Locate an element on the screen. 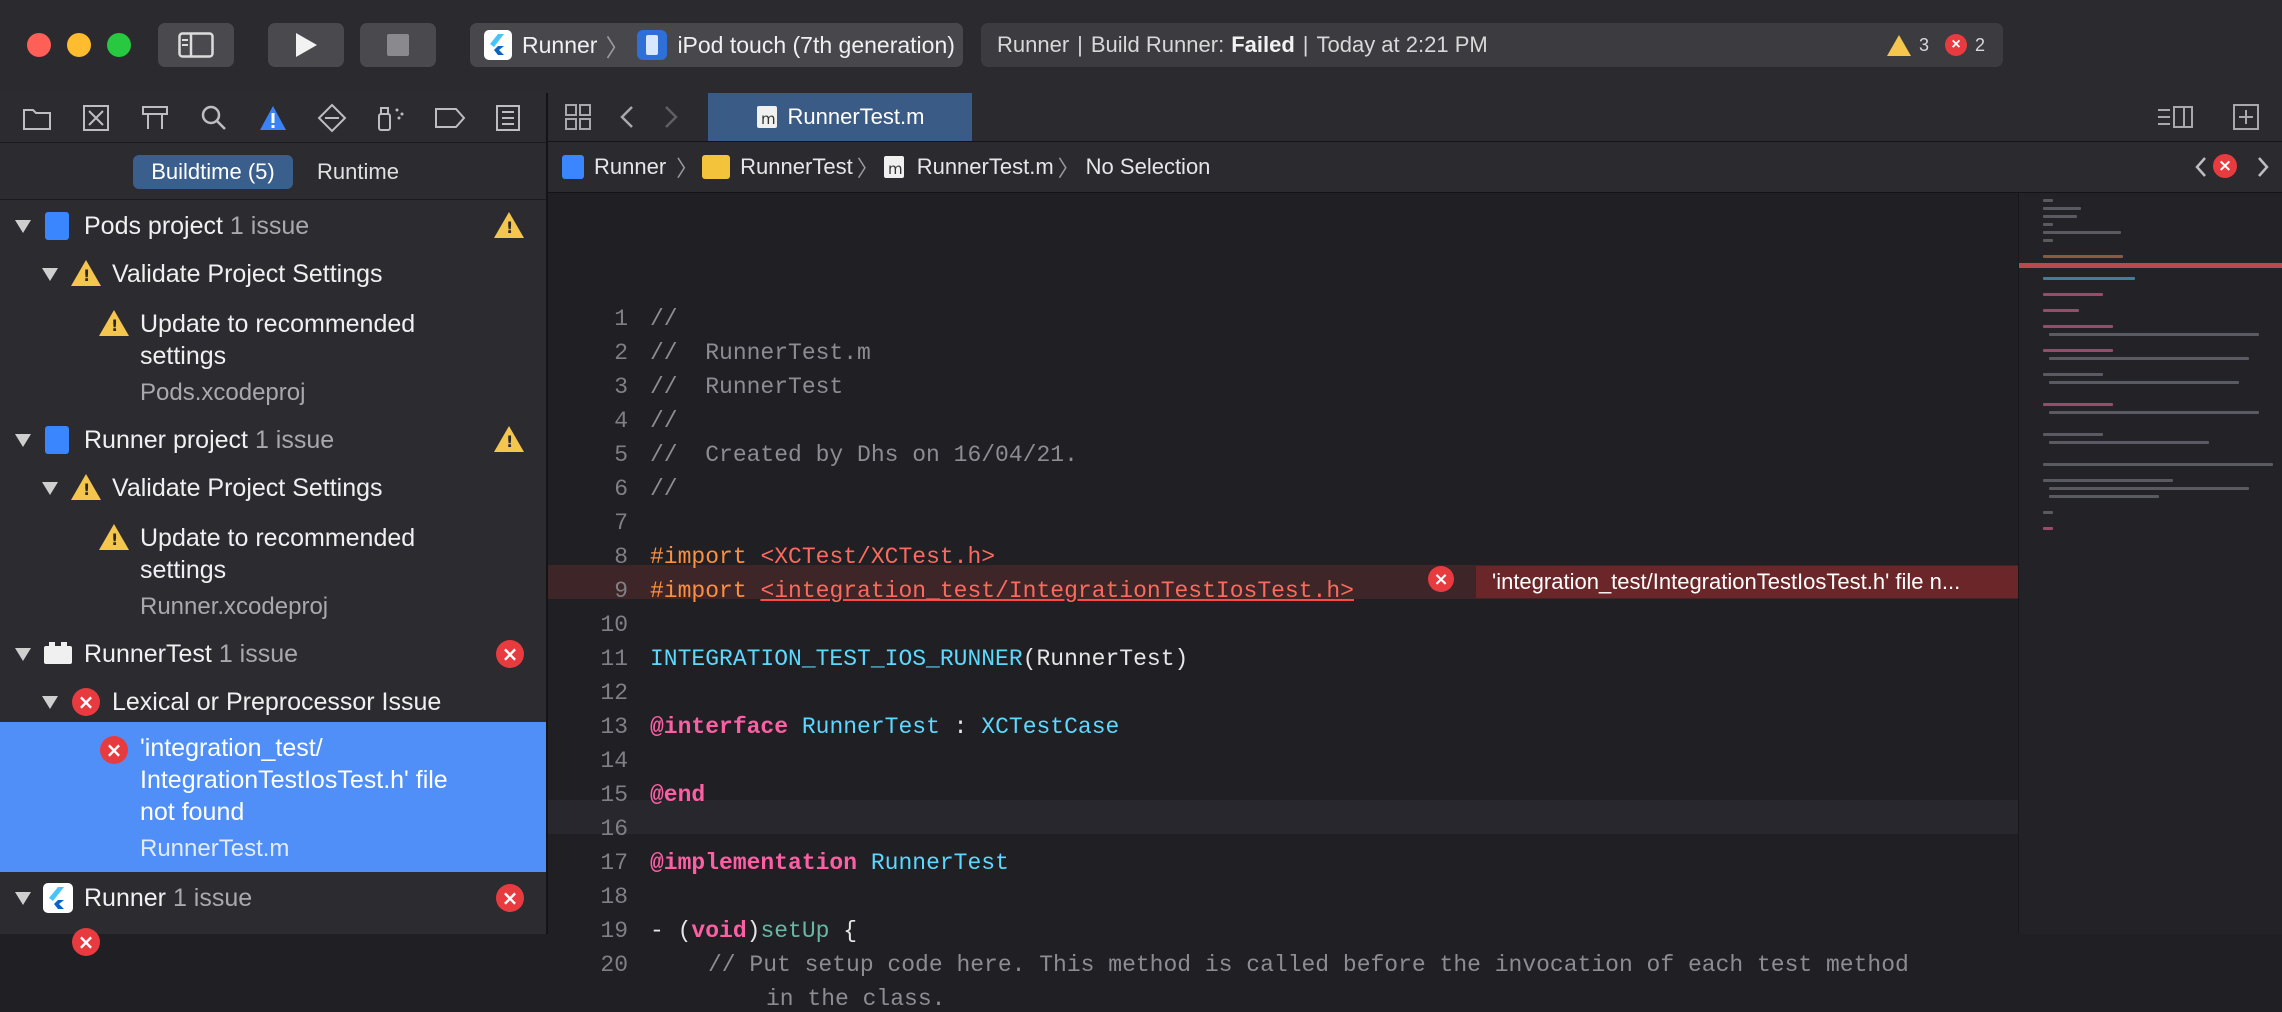 The width and height of the screenshot is (2282, 1012). line-number: 6 is located at coordinates (621, 489).